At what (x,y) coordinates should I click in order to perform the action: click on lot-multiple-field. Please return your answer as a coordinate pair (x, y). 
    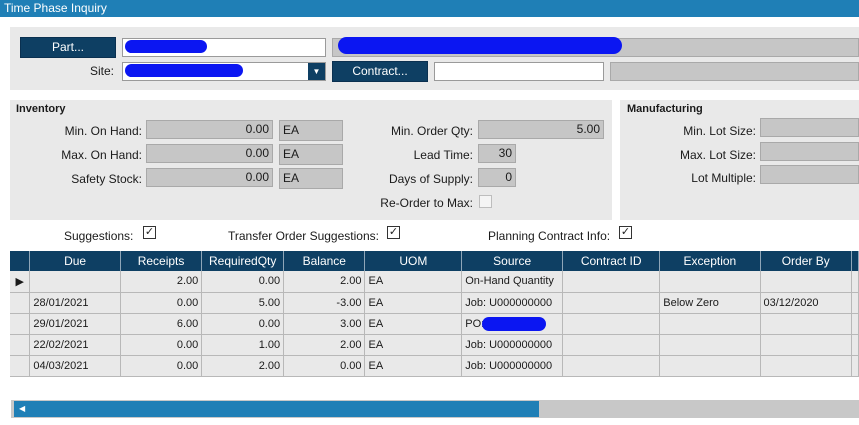
    Looking at the image, I should click on (809, 174).